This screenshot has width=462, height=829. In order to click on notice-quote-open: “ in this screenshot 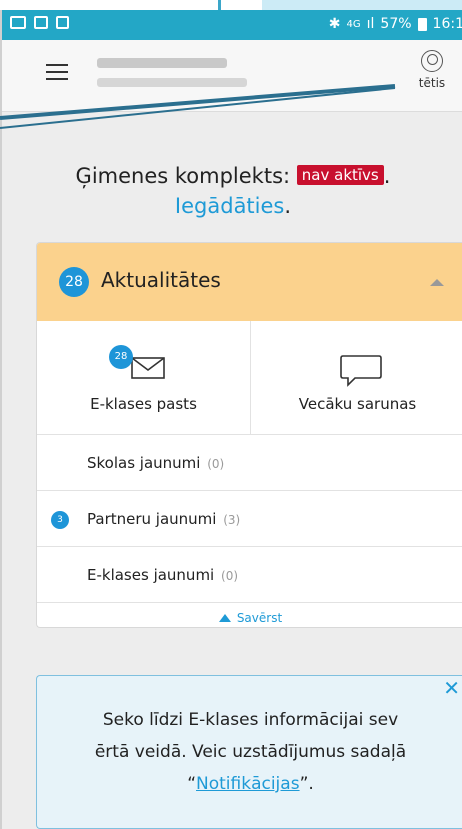, I will do `click(192, 784)`.